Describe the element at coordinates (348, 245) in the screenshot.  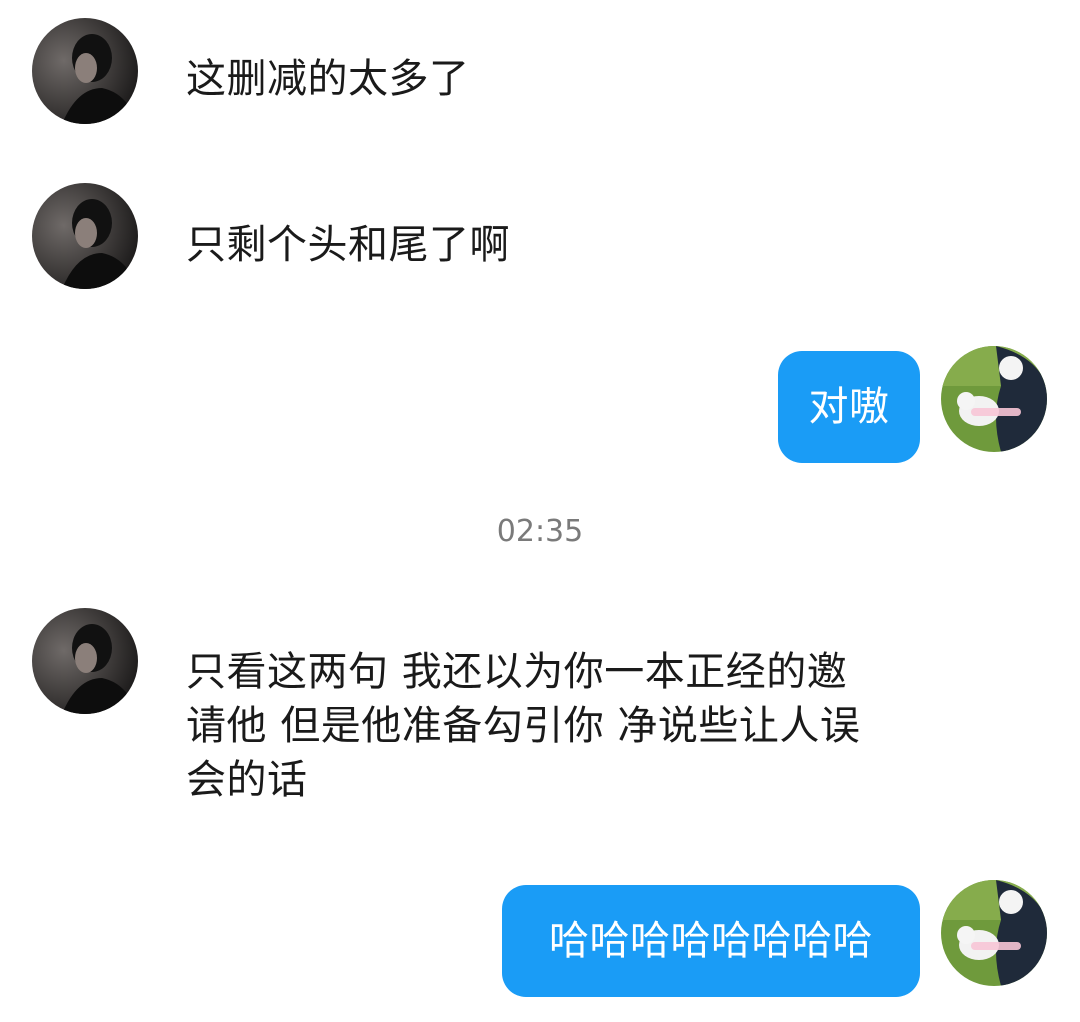
I see `received-message: 只剩个头和尾了啊` at that location.